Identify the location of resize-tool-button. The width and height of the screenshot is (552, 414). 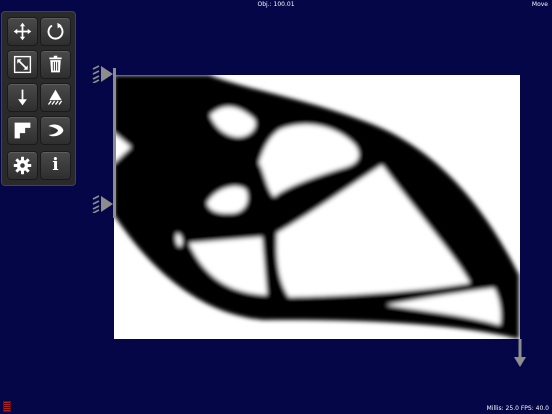
(22, 64).